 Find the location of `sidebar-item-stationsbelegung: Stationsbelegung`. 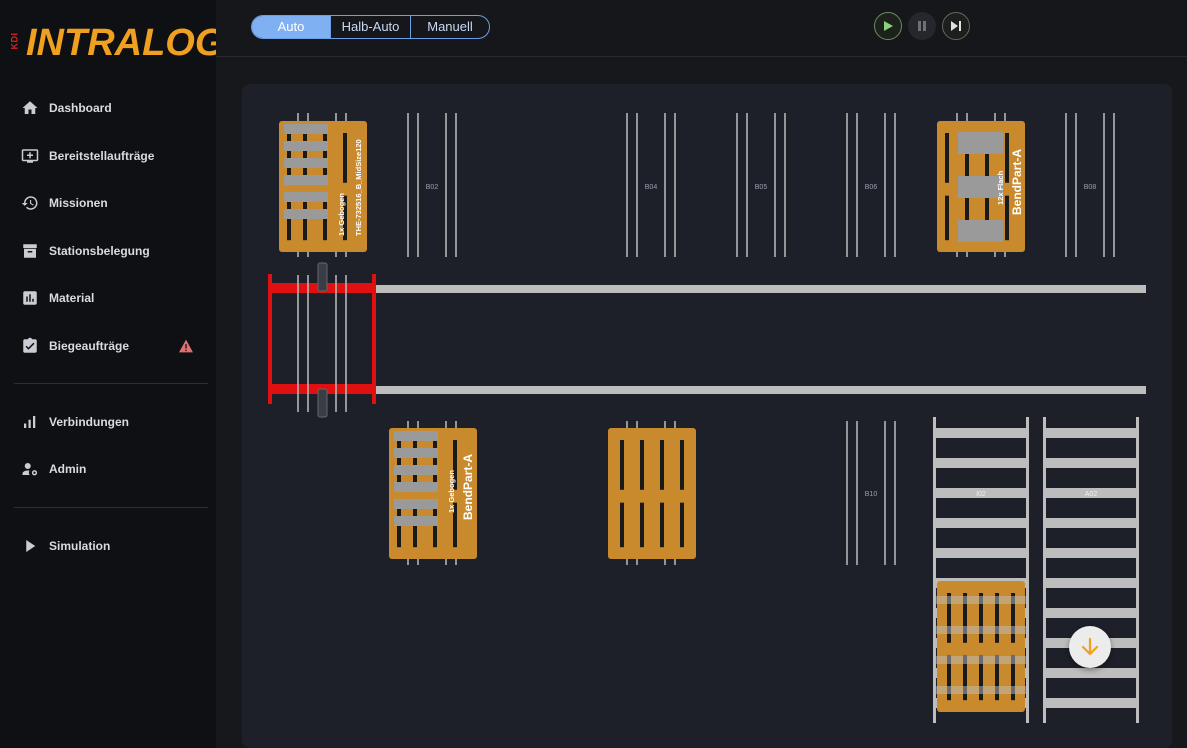

sidebar-item-stationsbelegung: Stationsbelegung is located at coordinates (110, 251).